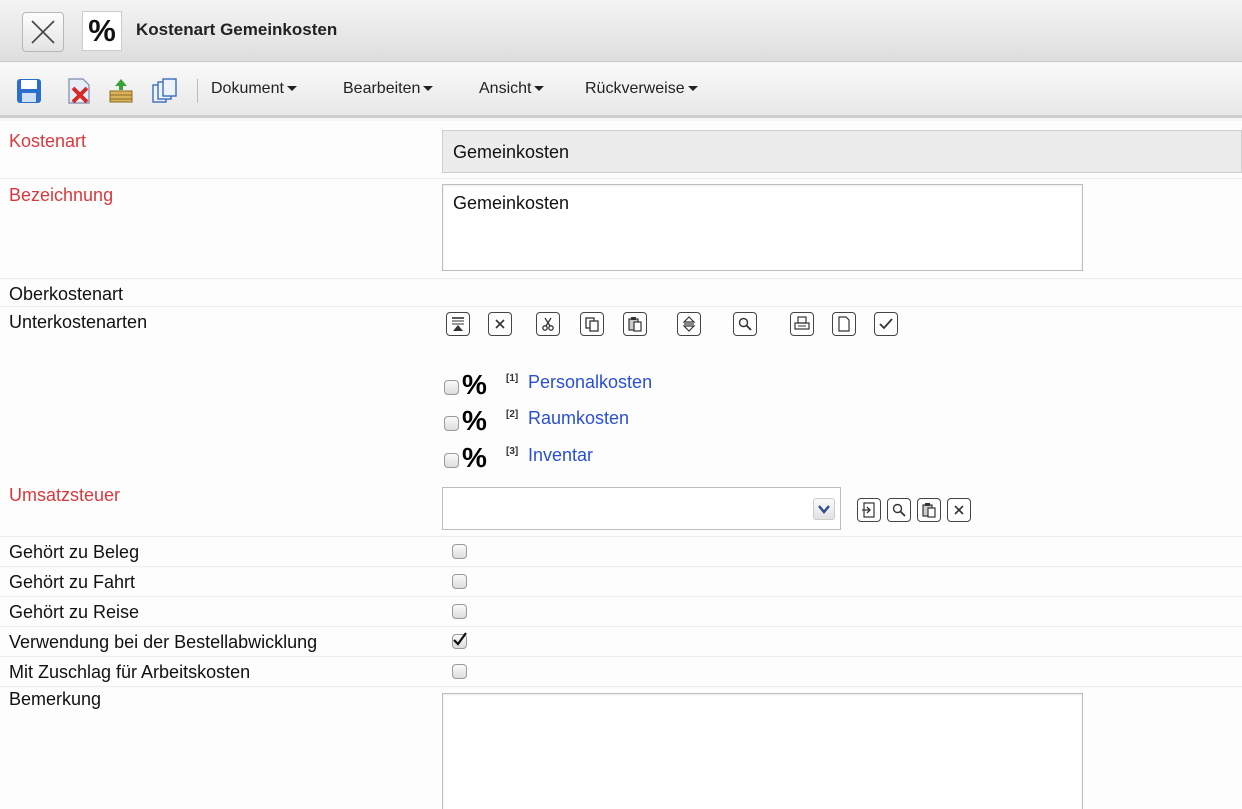  Describe the element at coordinates (641, 89) in the screenshot. I see `menu-rueckverweise: Rückverweise` at that location.